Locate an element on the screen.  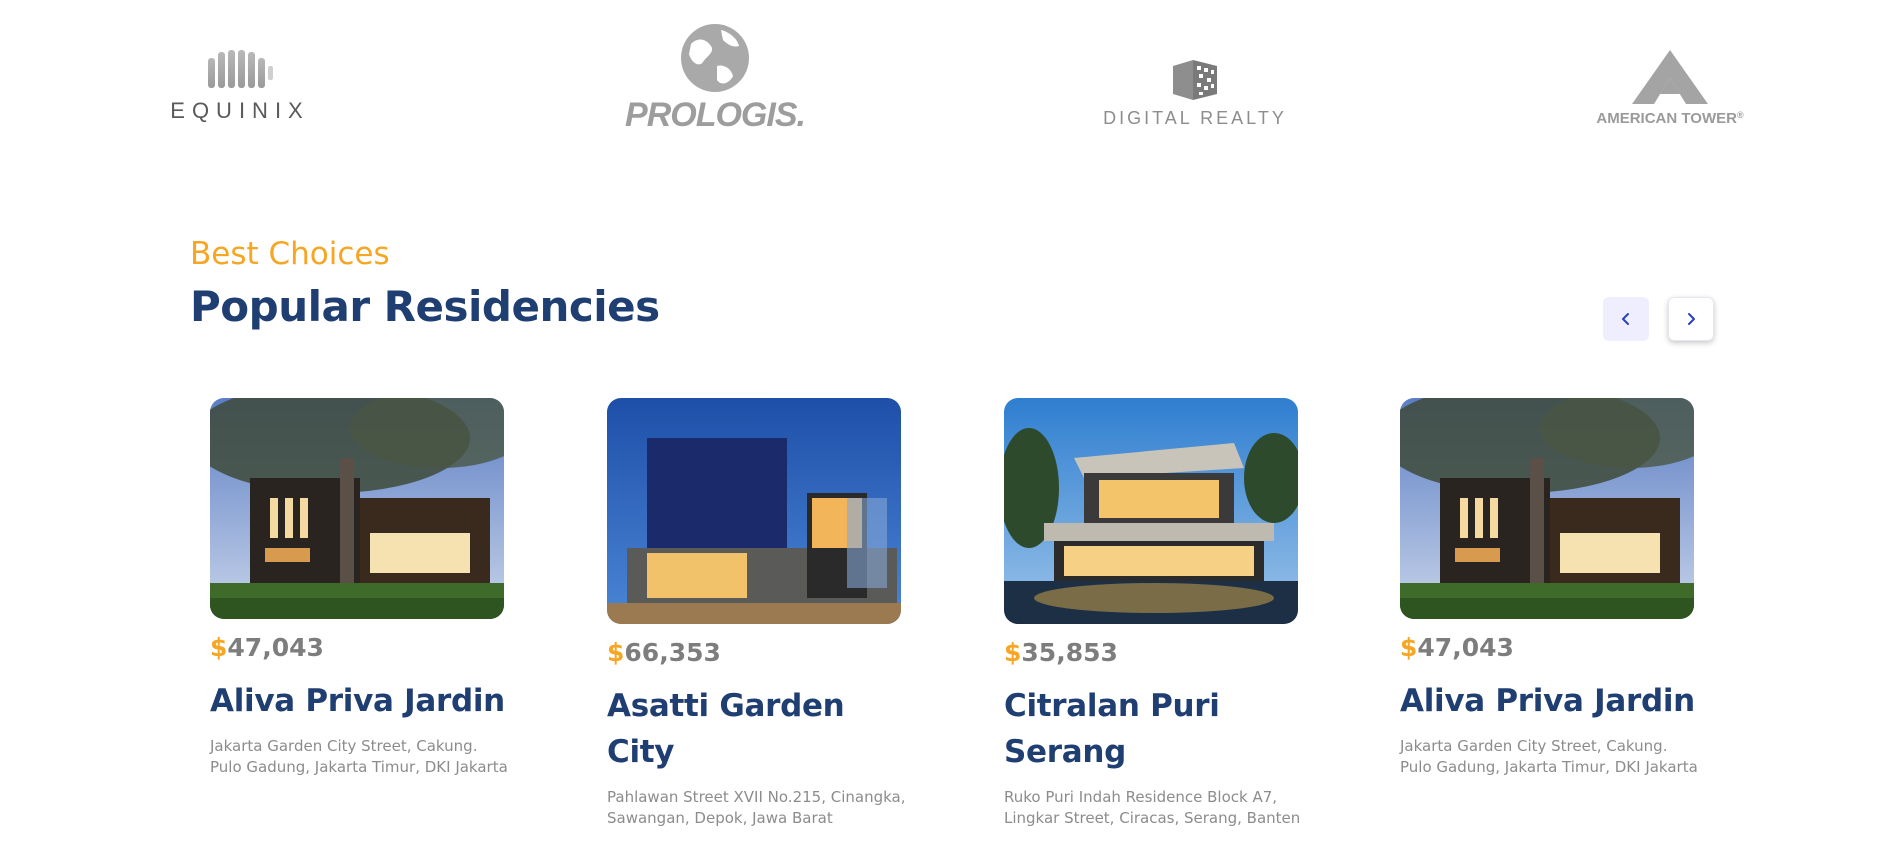
partner-logo-prologis: PROLOGIS. is located at coordinates (715, 78).